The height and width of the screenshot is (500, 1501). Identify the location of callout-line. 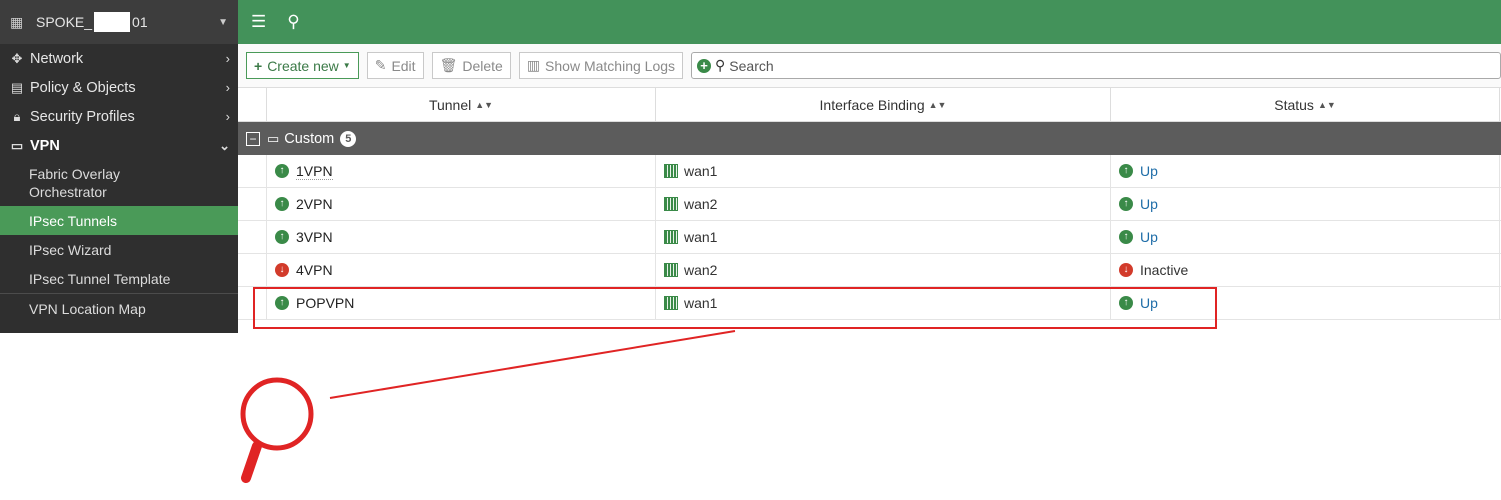
(532, 364).